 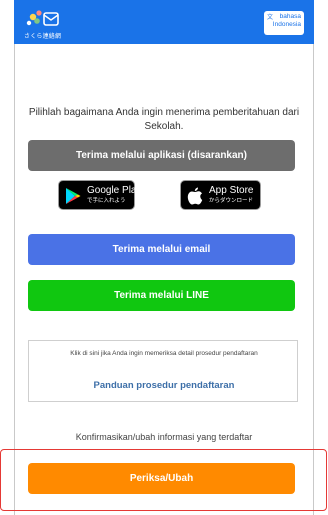 I want to click on app-store-name: App Store, so click(x=231, y=190).